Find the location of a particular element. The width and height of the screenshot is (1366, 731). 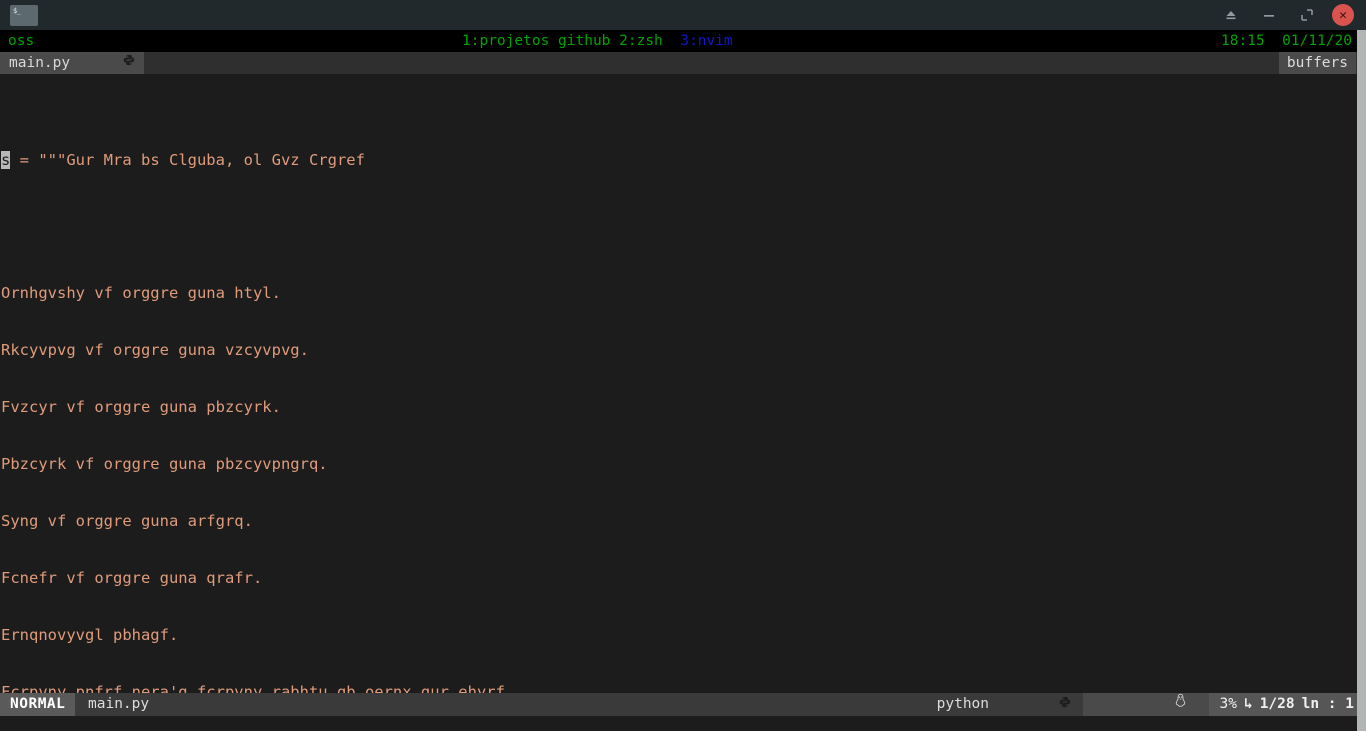

code-line-1-rest: = """Gur Mra bs Clguba, ol Gvz Crgref is located at coordinates (187, 160).